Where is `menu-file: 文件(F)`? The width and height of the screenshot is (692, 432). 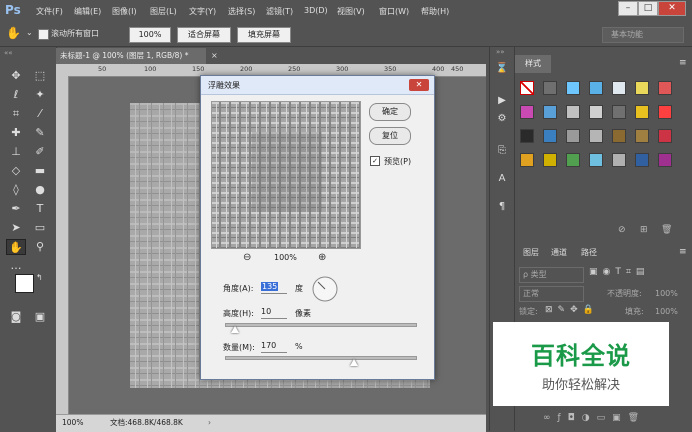 menu-file: 文件(F) is located at coordinates (49, 11).